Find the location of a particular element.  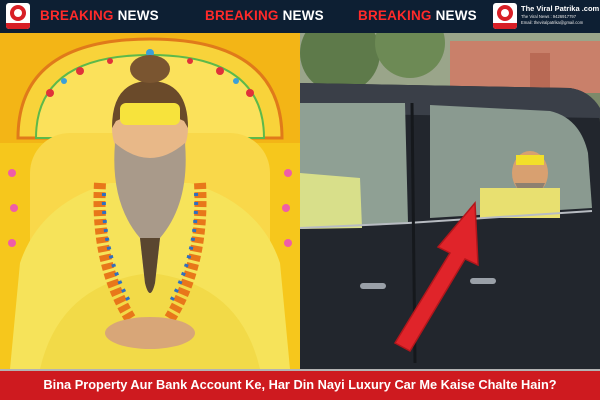

brand-email: Email: theviralpatrika@gmail.com is located at coordinates (552, 22).